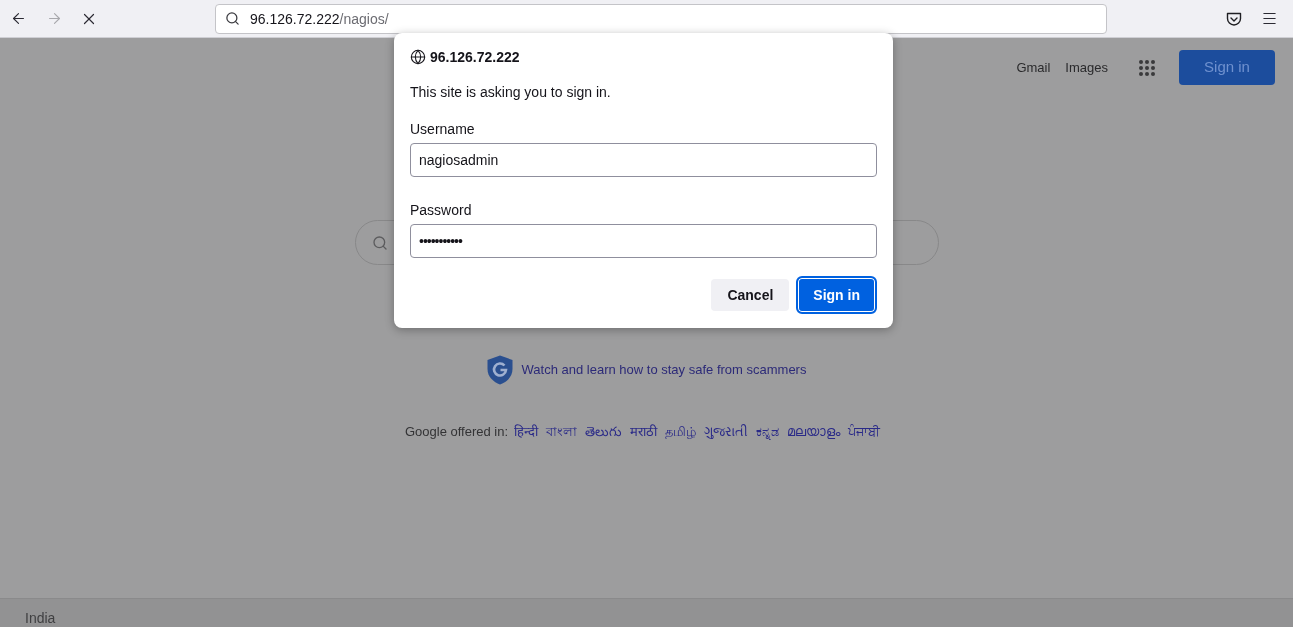 The image size is (1293, 627). Describe the element at coordinates (40, 618) in the screenshot. I see `country-label: India` at that location.